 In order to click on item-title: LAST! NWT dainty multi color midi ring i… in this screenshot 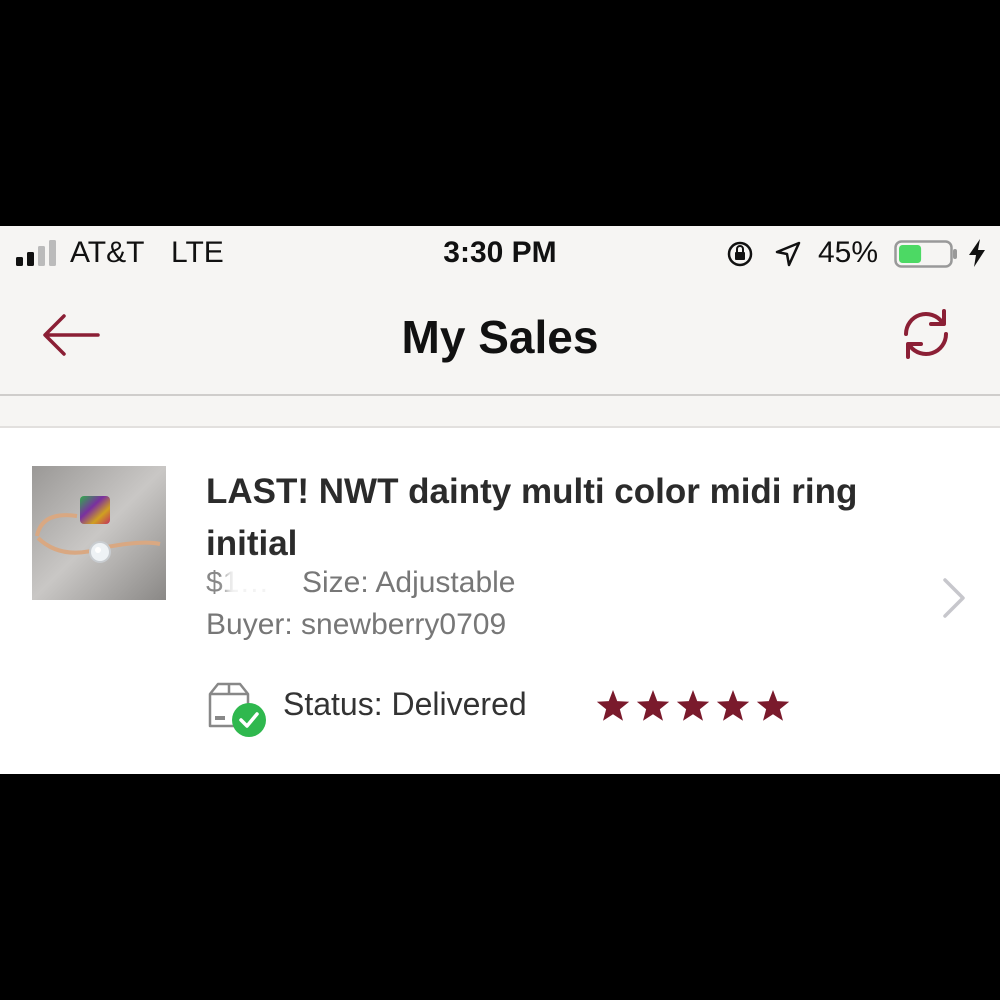, I will do `click(532, 517)`.